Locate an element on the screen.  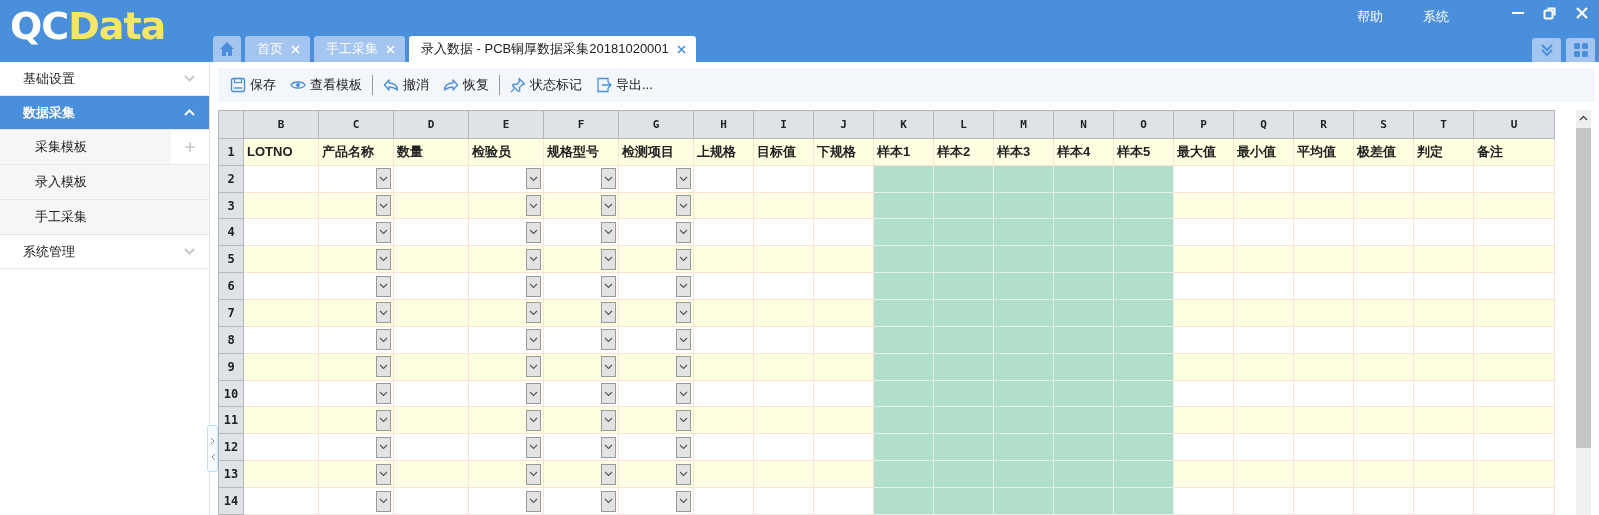
toolbar-button: 状态标记 is located at coordinates (546, 85).